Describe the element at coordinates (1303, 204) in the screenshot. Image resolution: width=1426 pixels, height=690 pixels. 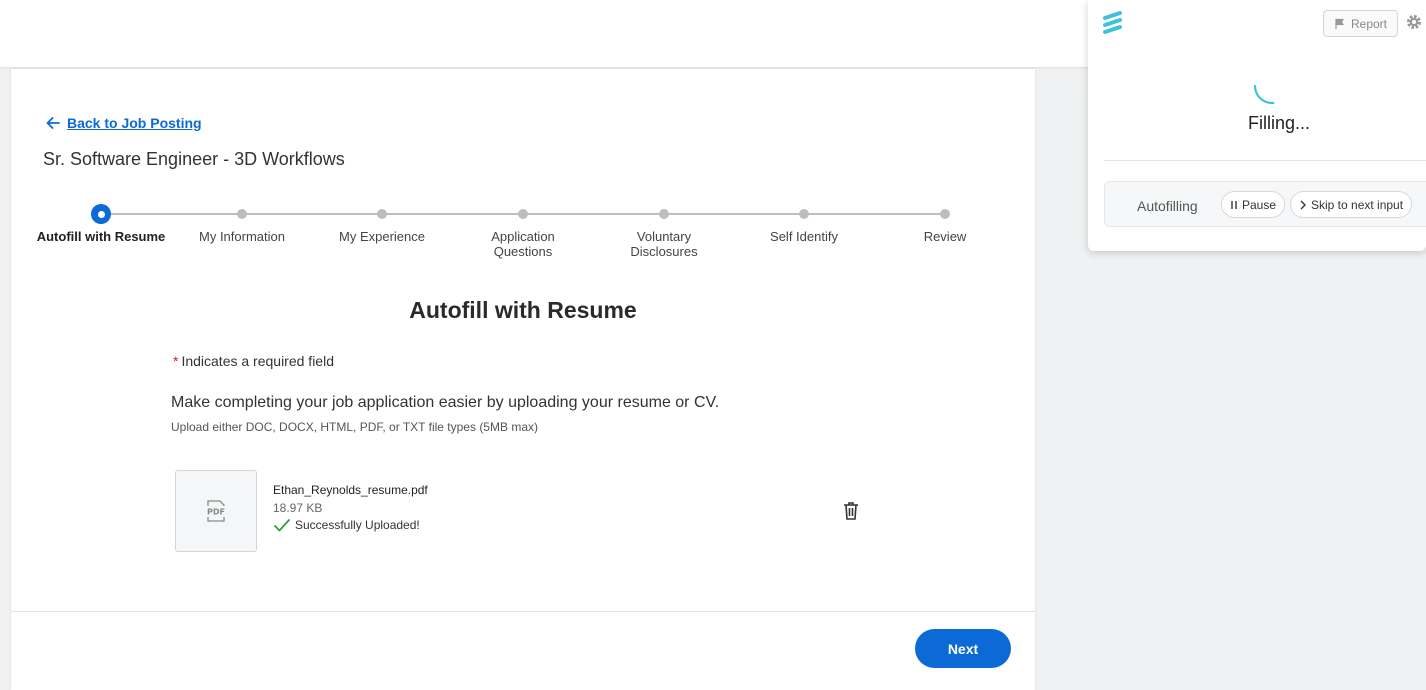
I see `chevron-right-icon` at that location.